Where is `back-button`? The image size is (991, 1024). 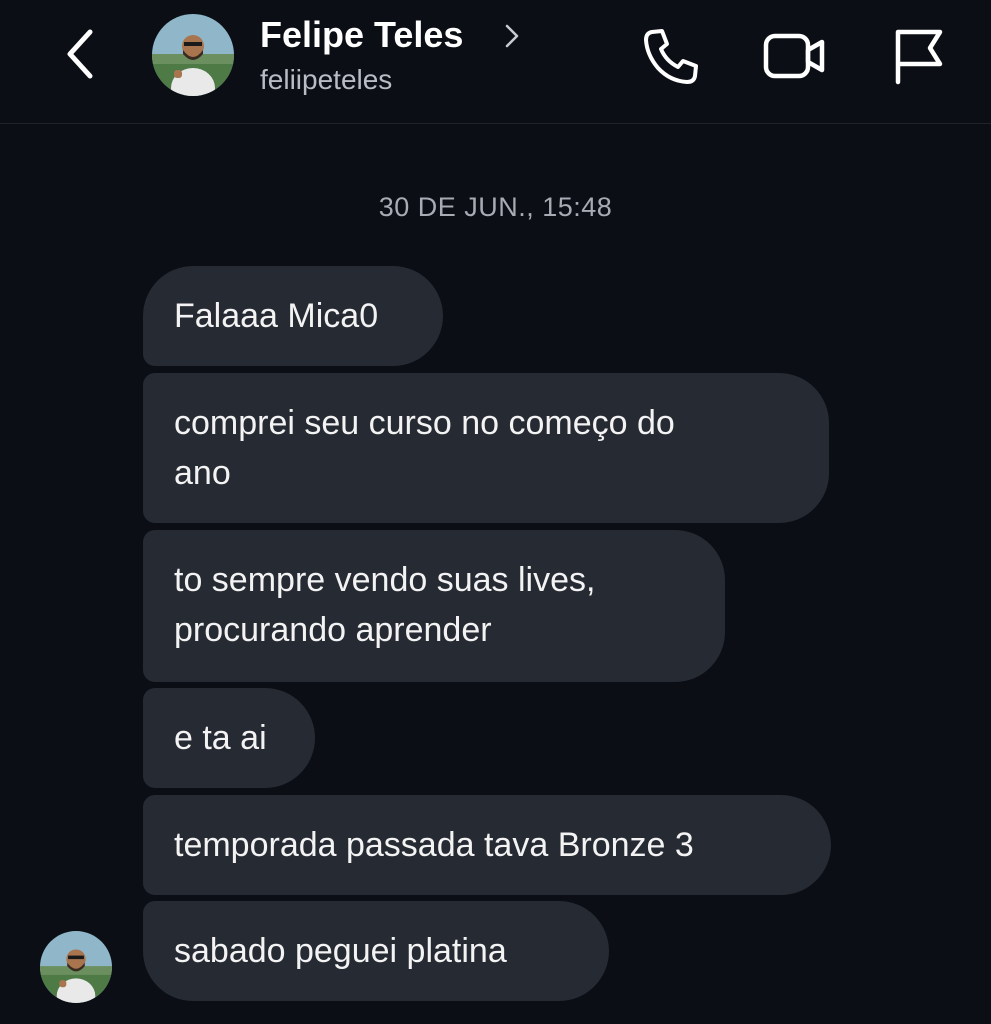 back-button is located at coordinates (80, 54).